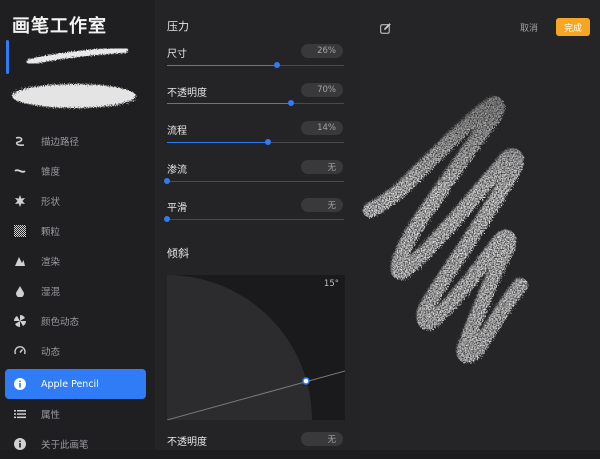 This screenshot has height=459, width=600. What do you see at coordinates (20, 201) in the screenshot?
I see `shape-icon` at bounding box center [20, 201].